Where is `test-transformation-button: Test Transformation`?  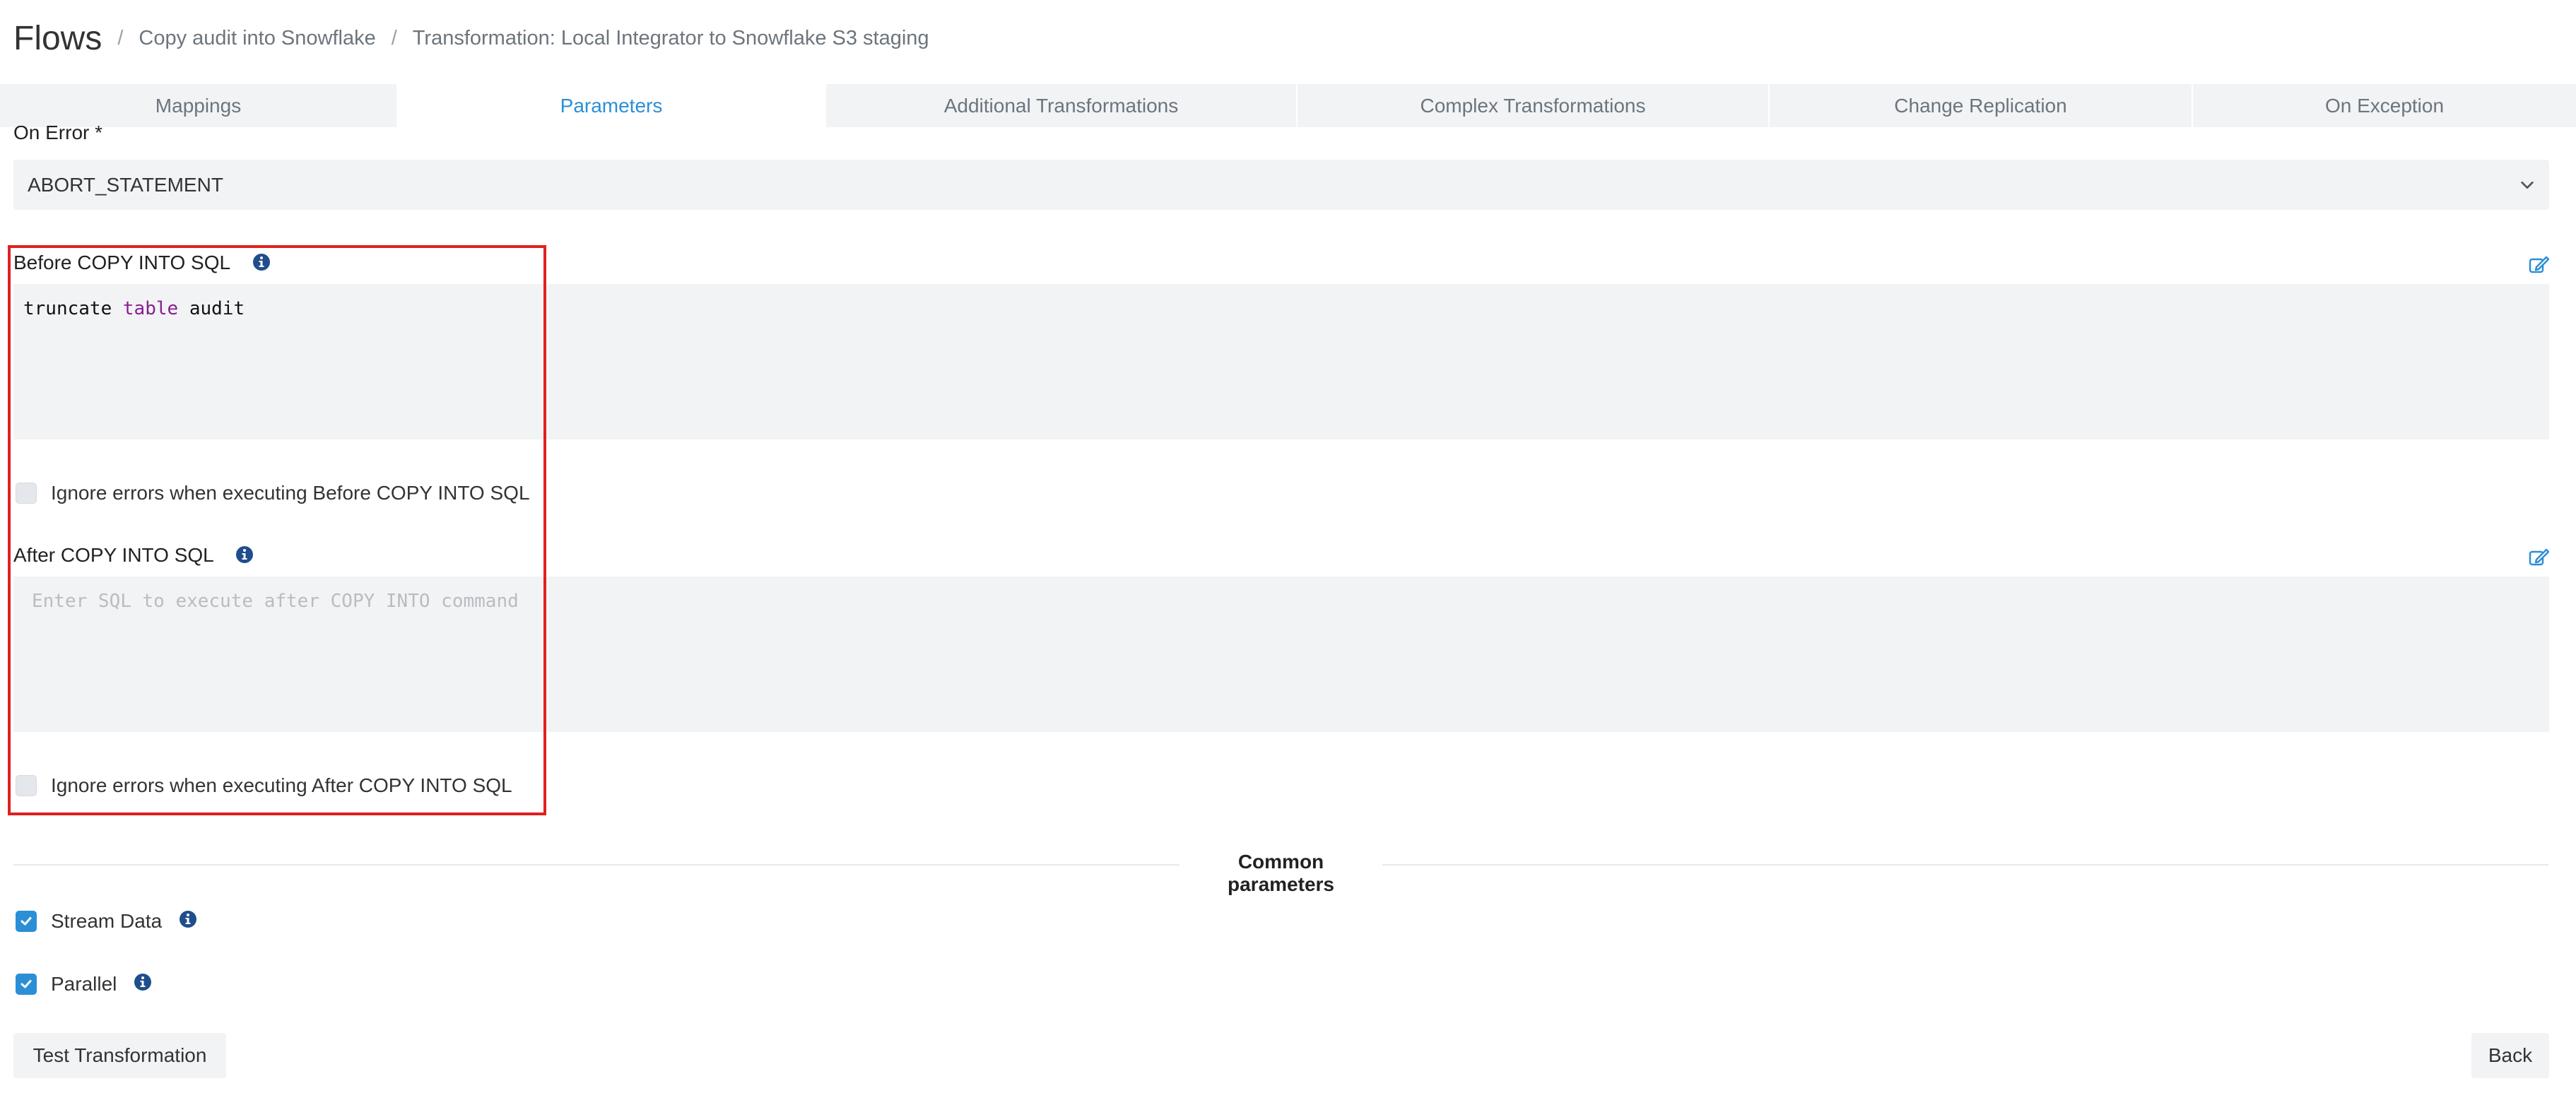 test-transformation-button: Test Transformation is located at coordinates (119, 1055).